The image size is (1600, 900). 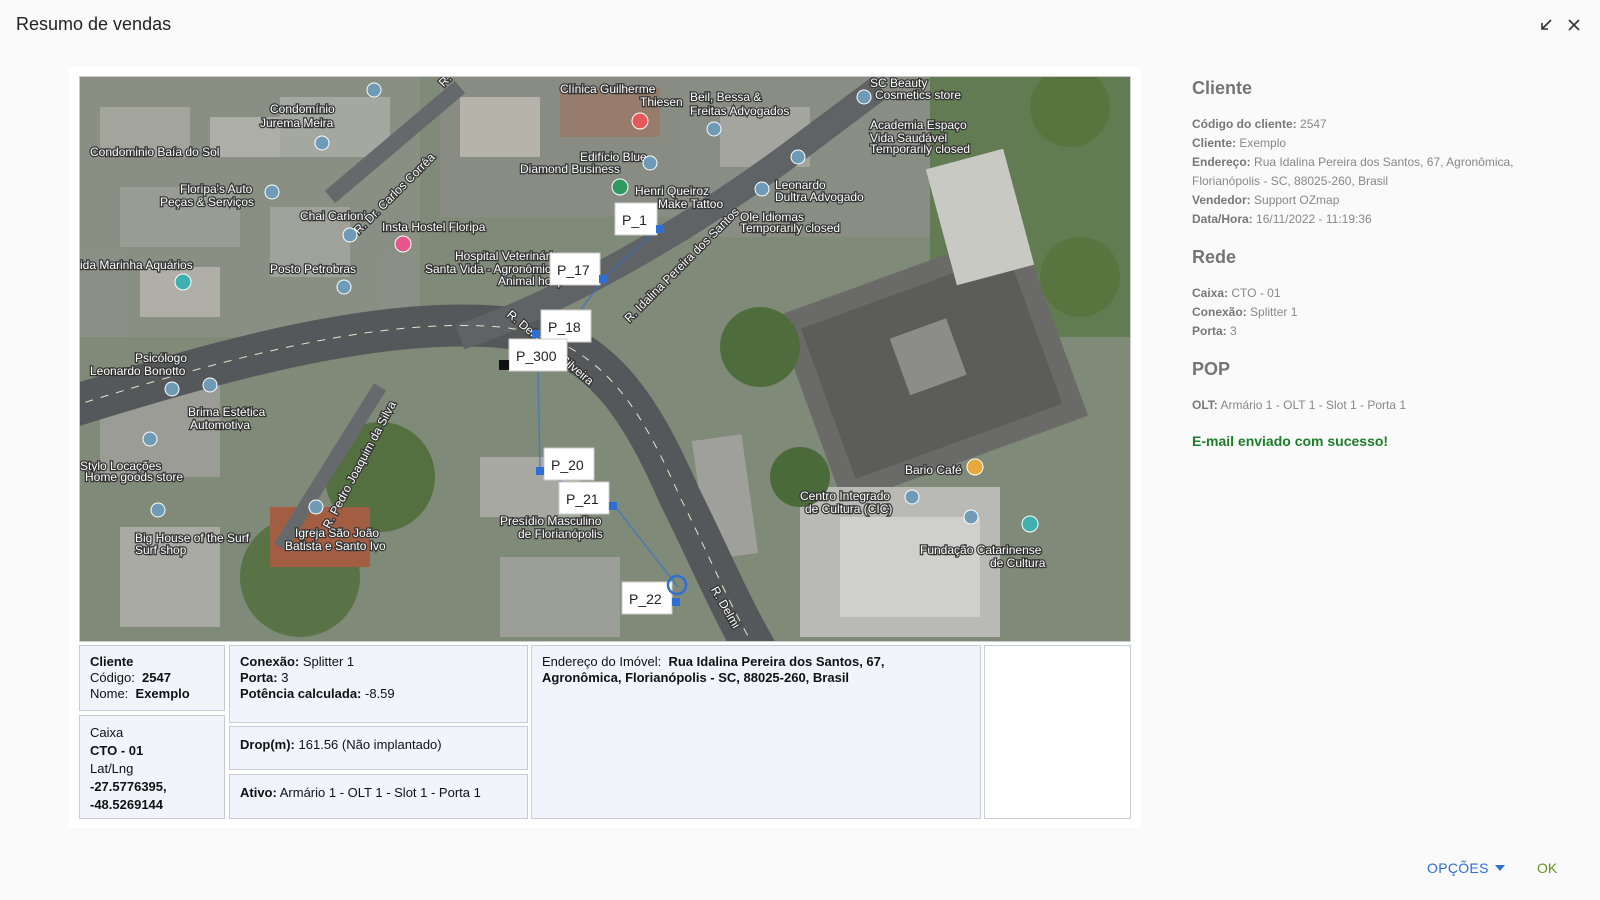 I want to click on marker-p21-label: P_21, so click(x=582, y=499).